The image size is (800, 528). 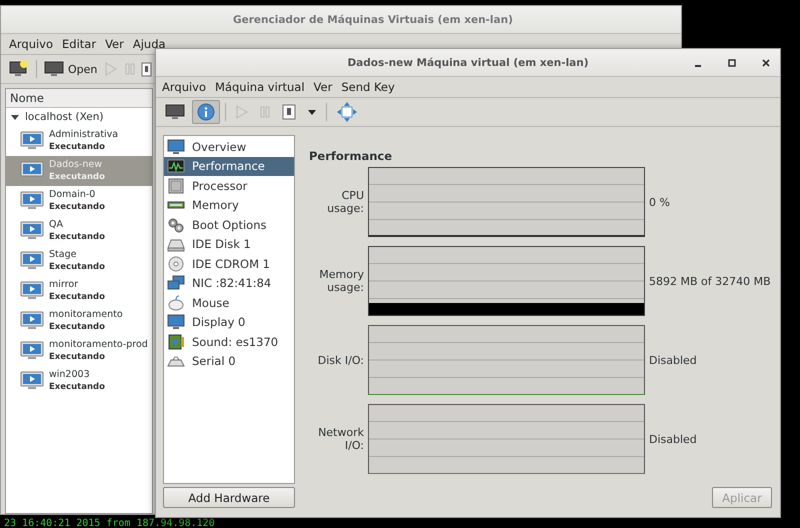 I want to click on metric-label: CPU usage:, so click(x=345, y=202).